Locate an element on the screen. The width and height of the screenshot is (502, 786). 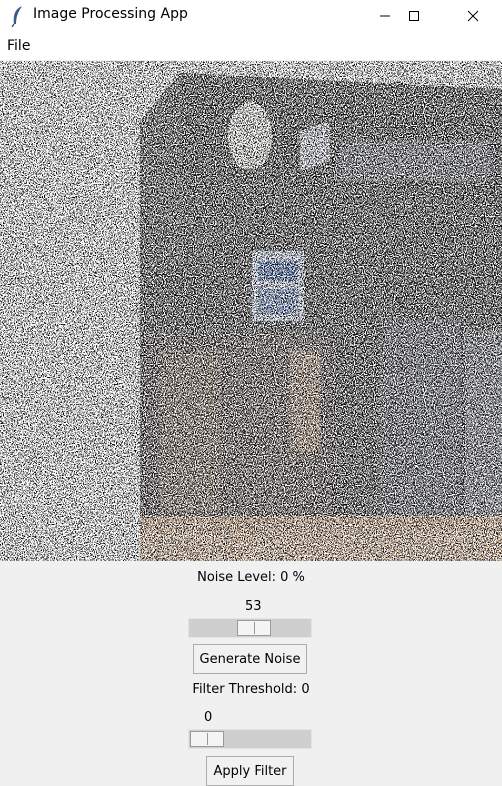
close-icon is located at coordinates (473, 16).